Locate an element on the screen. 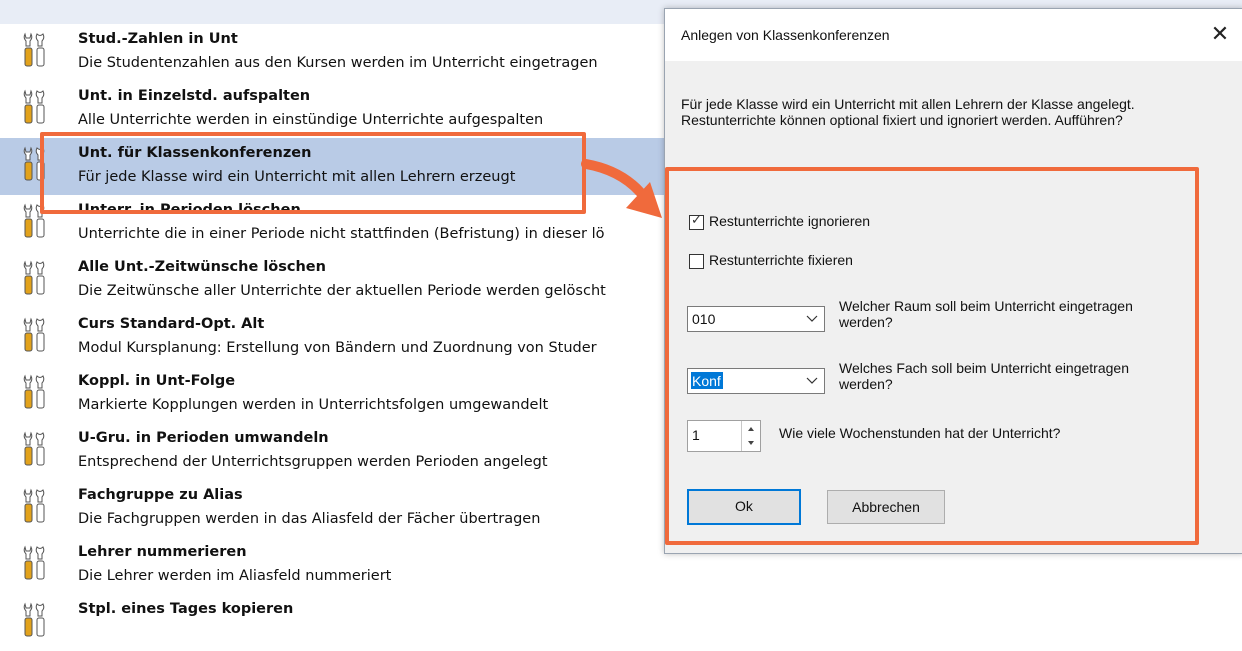 The width and height of the screenshot is (1242, 651). ok-button: Ok is located at coordinates (744, 507).